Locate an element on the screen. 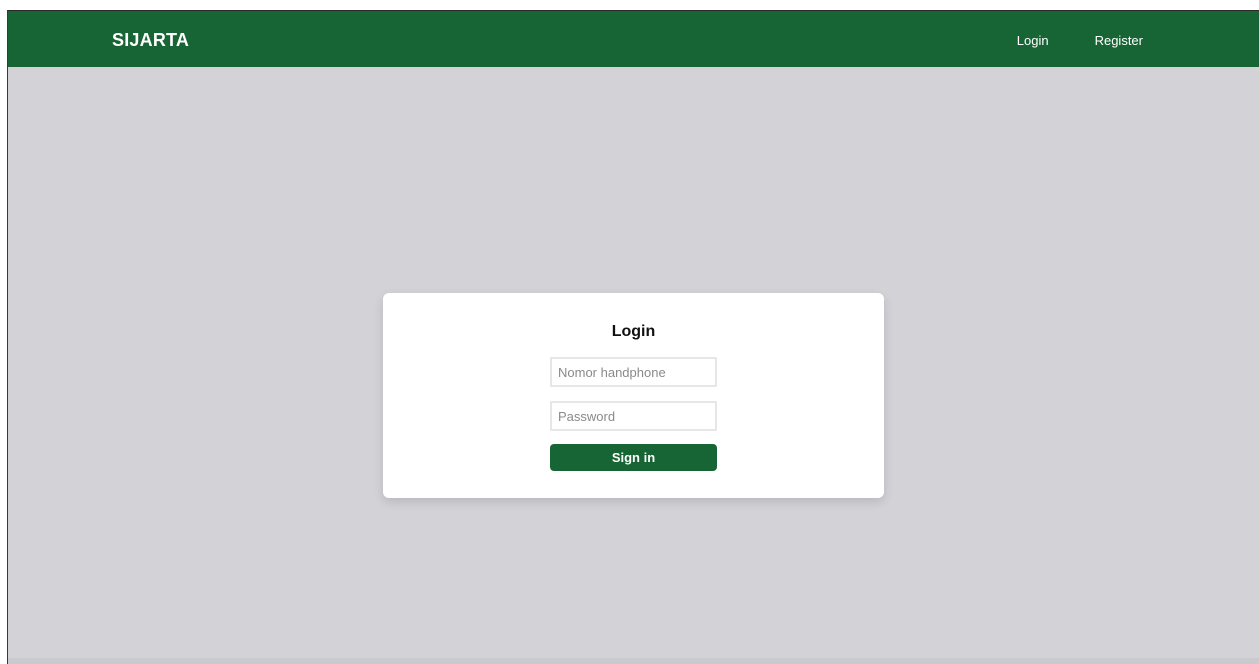  brand-logo-link: SIJARTA is located at coordinates (150, 40).